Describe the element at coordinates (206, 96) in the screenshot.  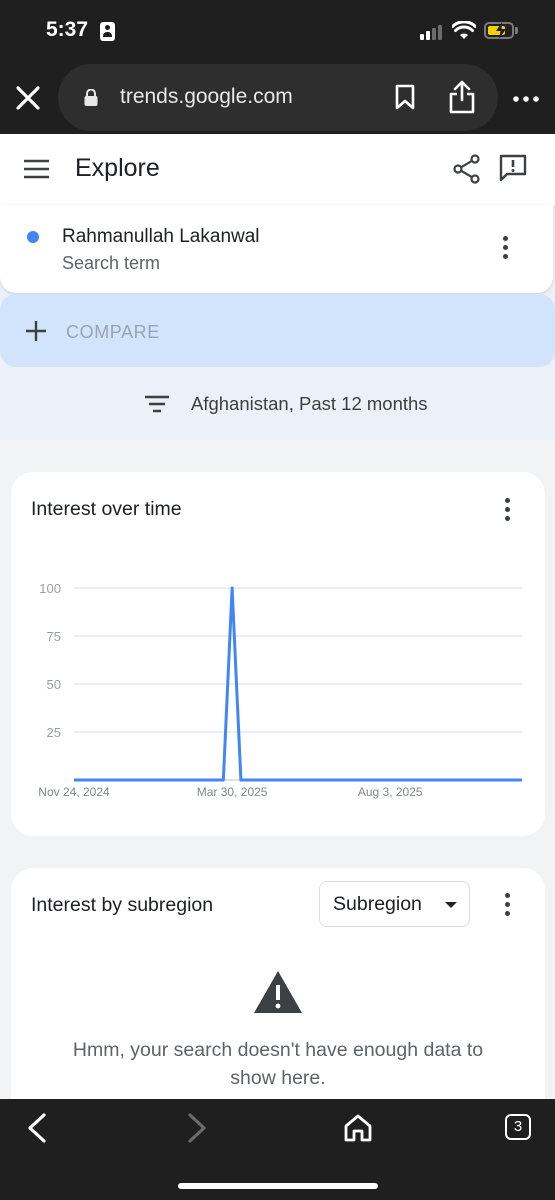
I see `url-text: trends.google.com` at that location.